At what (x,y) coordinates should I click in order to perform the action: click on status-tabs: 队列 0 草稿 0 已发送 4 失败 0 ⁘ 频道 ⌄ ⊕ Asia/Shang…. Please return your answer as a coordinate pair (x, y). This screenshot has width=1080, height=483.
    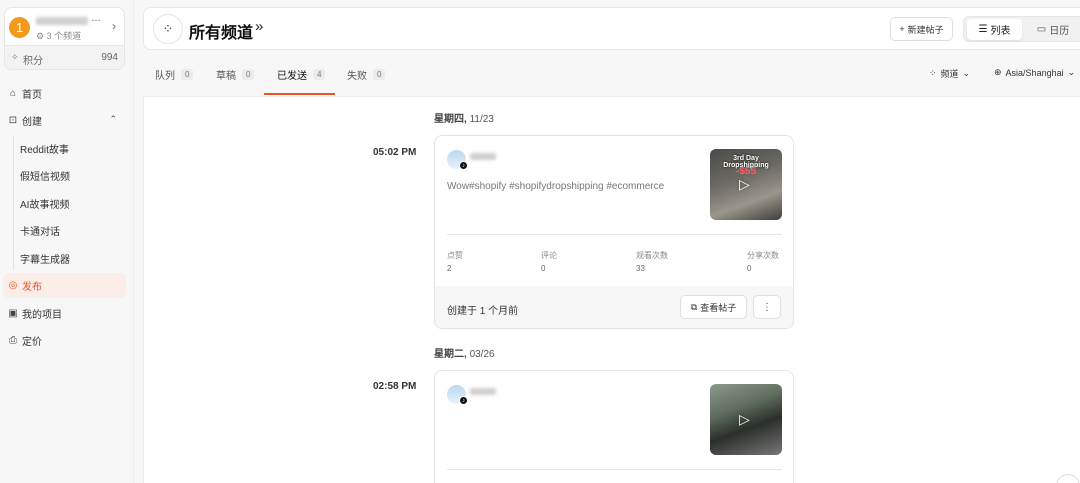
    Looking at the image, I should click on (611, 73).